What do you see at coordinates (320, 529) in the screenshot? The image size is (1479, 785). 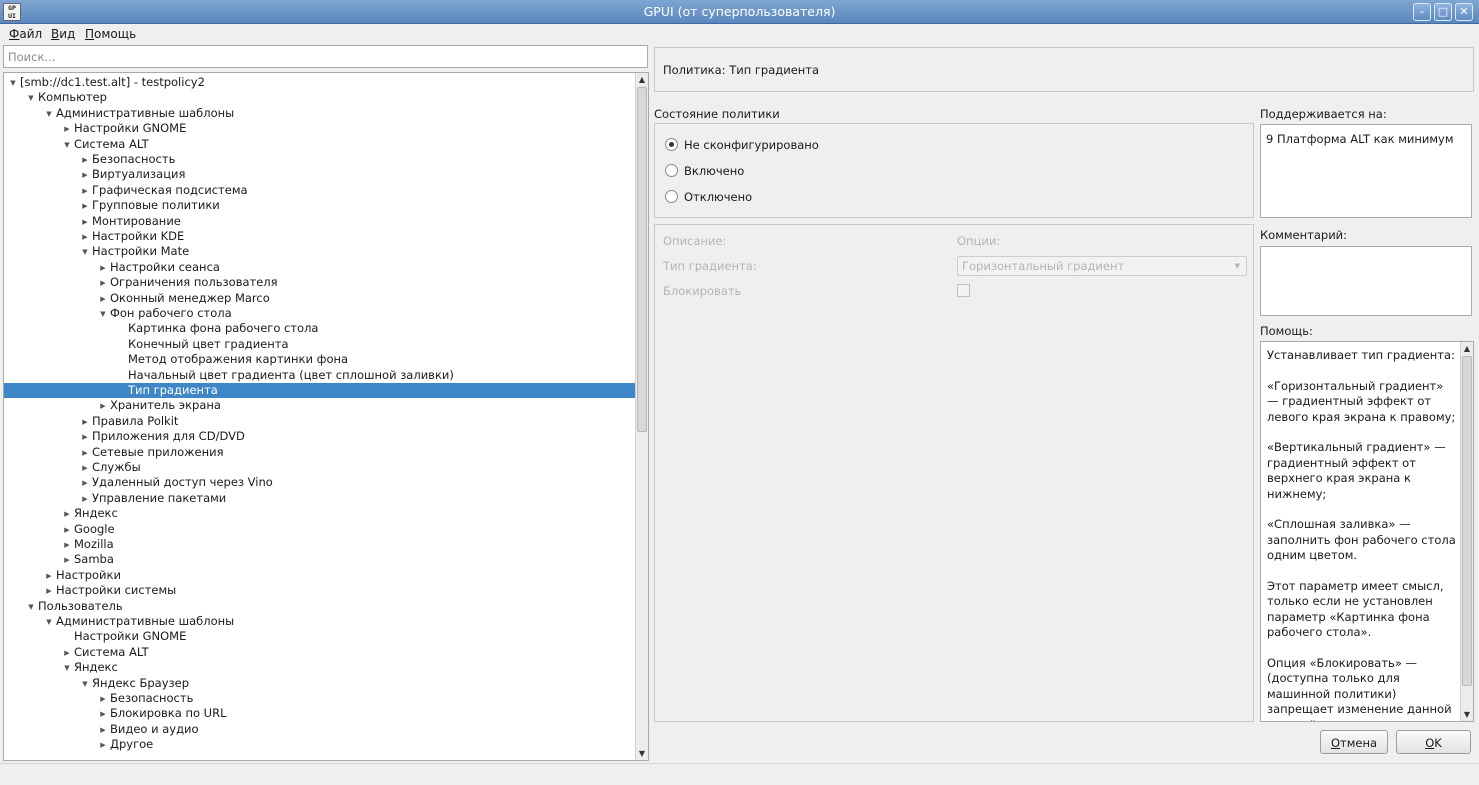 I see `tree-item: ▶ Google` at bounding box center [320, 529].